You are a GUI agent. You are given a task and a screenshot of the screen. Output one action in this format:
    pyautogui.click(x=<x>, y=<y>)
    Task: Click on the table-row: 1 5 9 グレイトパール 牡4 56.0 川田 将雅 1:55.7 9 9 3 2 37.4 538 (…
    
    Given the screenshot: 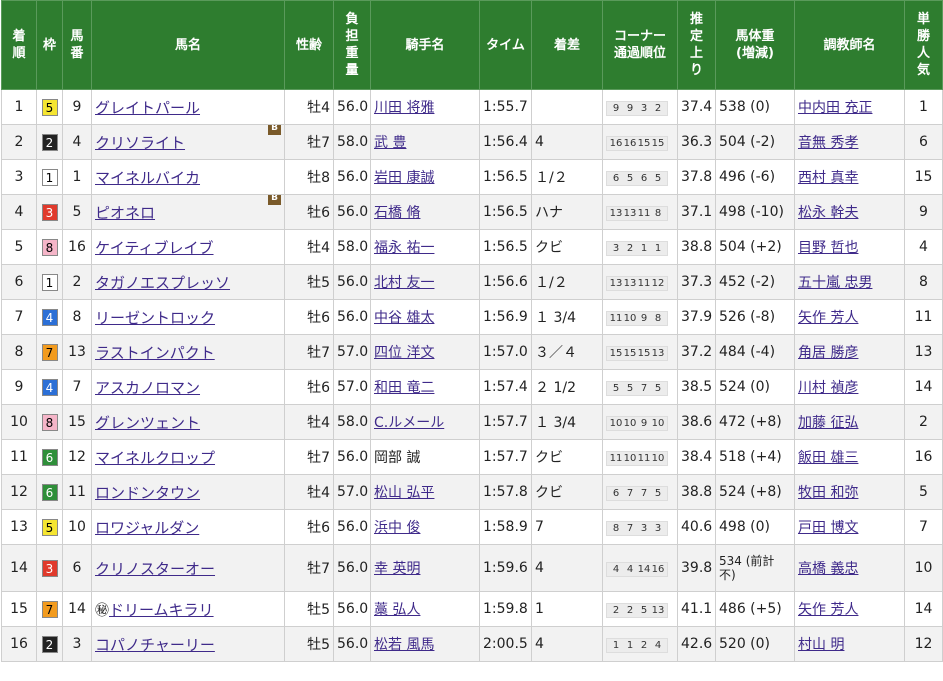 What is the action you would take?
    pyautogui.click(x=472, y=107)
    